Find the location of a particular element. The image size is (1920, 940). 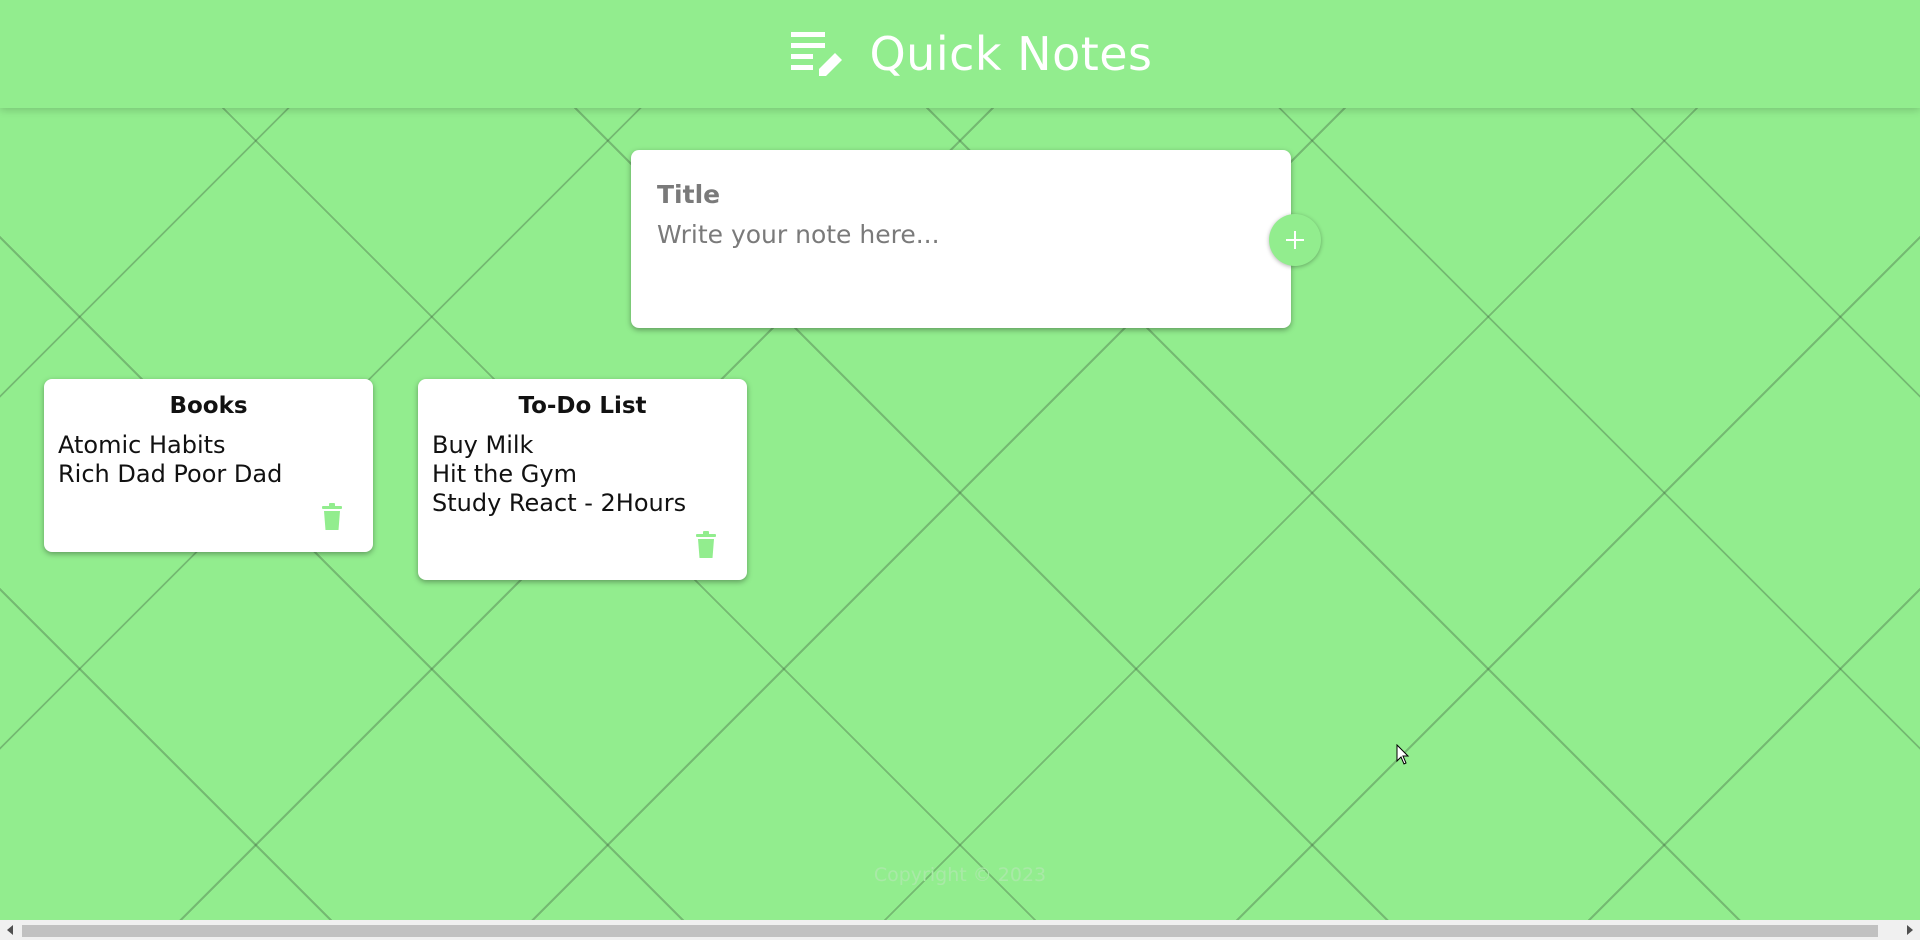

copyright-footer: Copyright © 2023 is located at coordinates (960, 875).